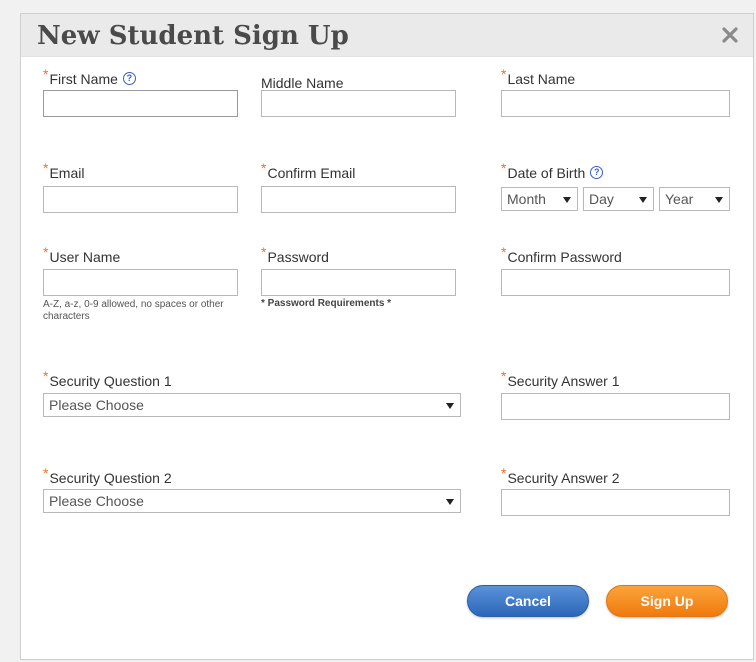 The height and width of the screenshot is (662, 756). What do you see at coordinates (560, 475) in the screenshot?
I see `security-answer-2-label: *Security Answer 2` at bounding box center [560, 475].